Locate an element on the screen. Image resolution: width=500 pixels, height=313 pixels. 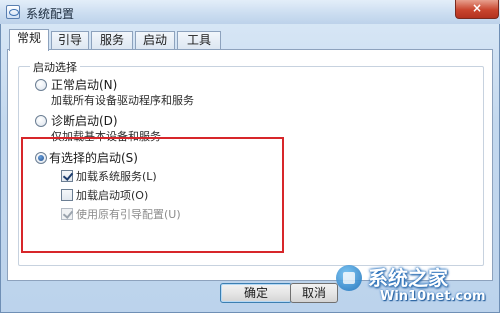
tab-tools: 工具 is located at coordinates (199, 40).